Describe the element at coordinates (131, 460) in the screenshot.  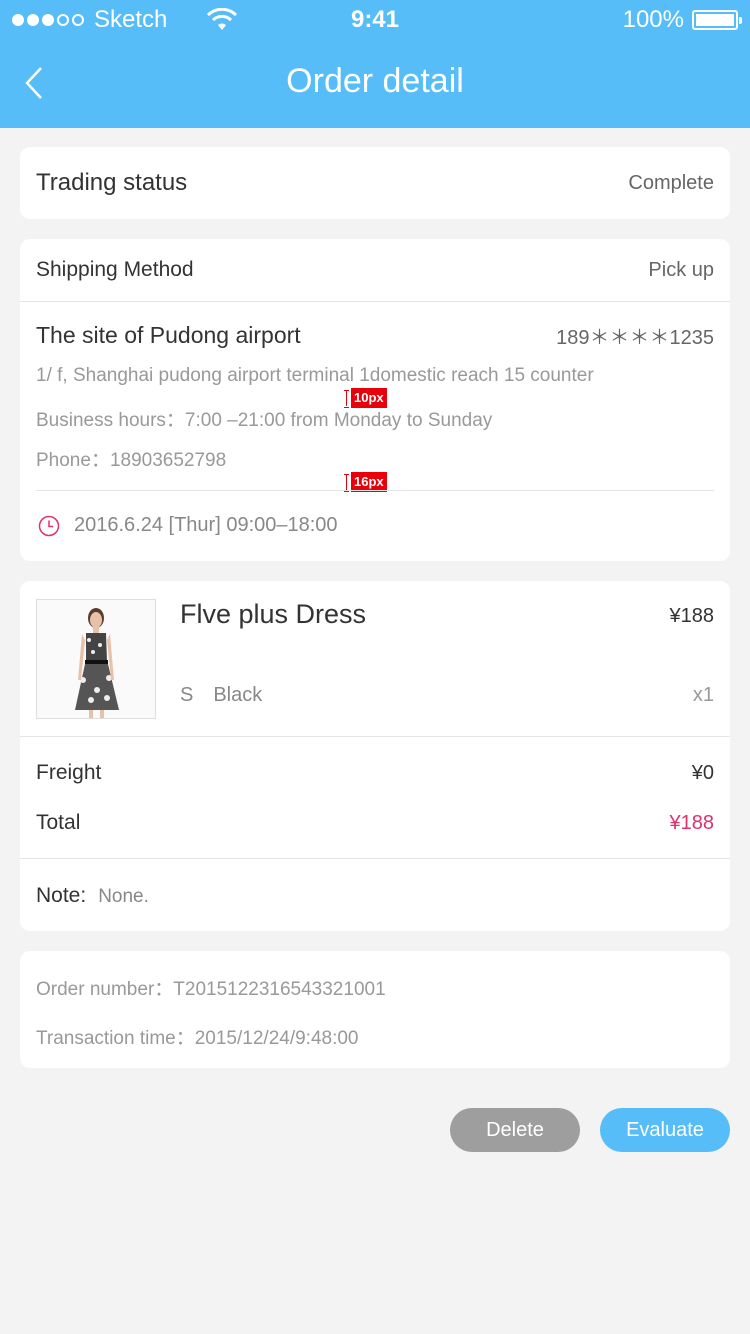
I see `pickup-phone: Phone：18903652798` at that location.